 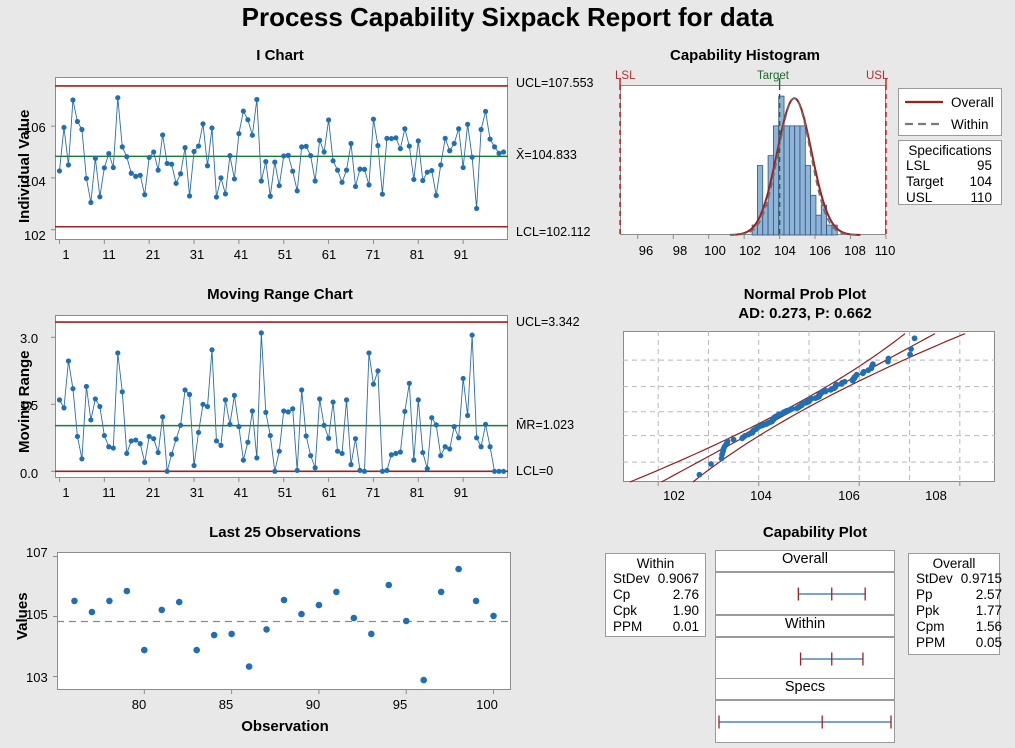 What do you see at coordinates (989, 610) in the screenshot?
I see `overall-value-ppk: 1.77` at bounding box center [989, 610].